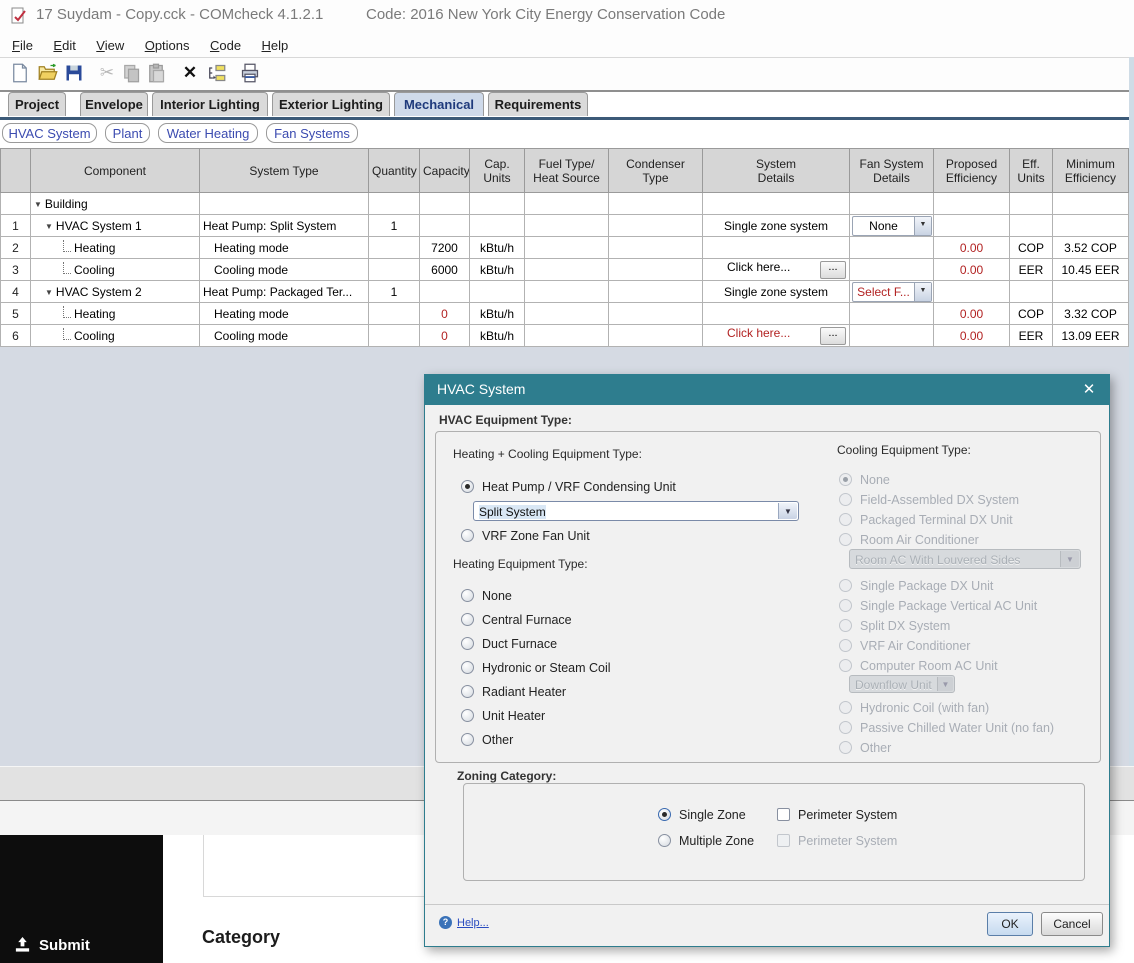 This screenshot has height=963, width=1134. I want to click on tab-requirements: Requirements, so click(538, 104).